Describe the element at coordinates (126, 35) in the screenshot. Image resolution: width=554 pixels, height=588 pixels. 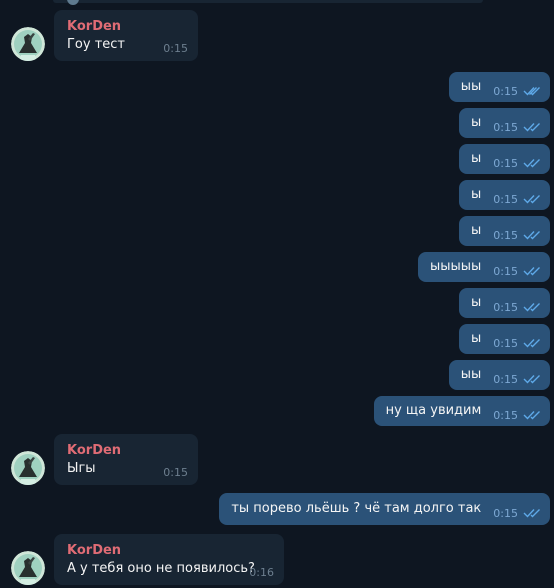
I see `message-bubble-incoming: KorDen Гоу тест 0:15` at that location.